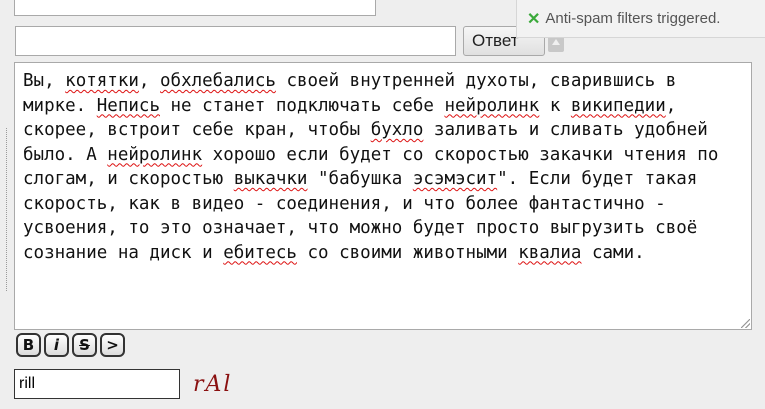 This screenshot has width=765, height=409. I want to click on strike-button: S, so click(84, 345).